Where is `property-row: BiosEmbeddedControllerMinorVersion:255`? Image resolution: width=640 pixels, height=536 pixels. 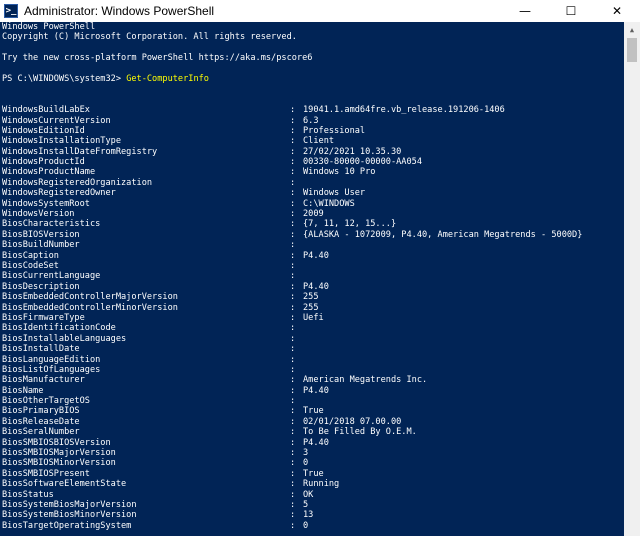
property-row: BiosEmbeddedControllerMinorVersion:255 is located at coordinates (312, 308).